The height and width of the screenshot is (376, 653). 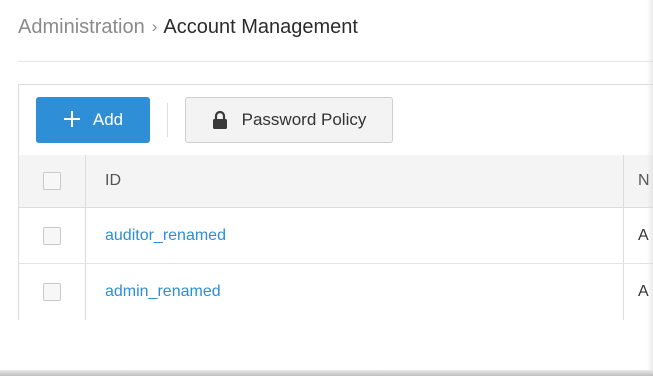 What do you see at coordinates (108, 119) in the screenshot?
I see `add-button-label: Add` at bounding box center [108, 119].